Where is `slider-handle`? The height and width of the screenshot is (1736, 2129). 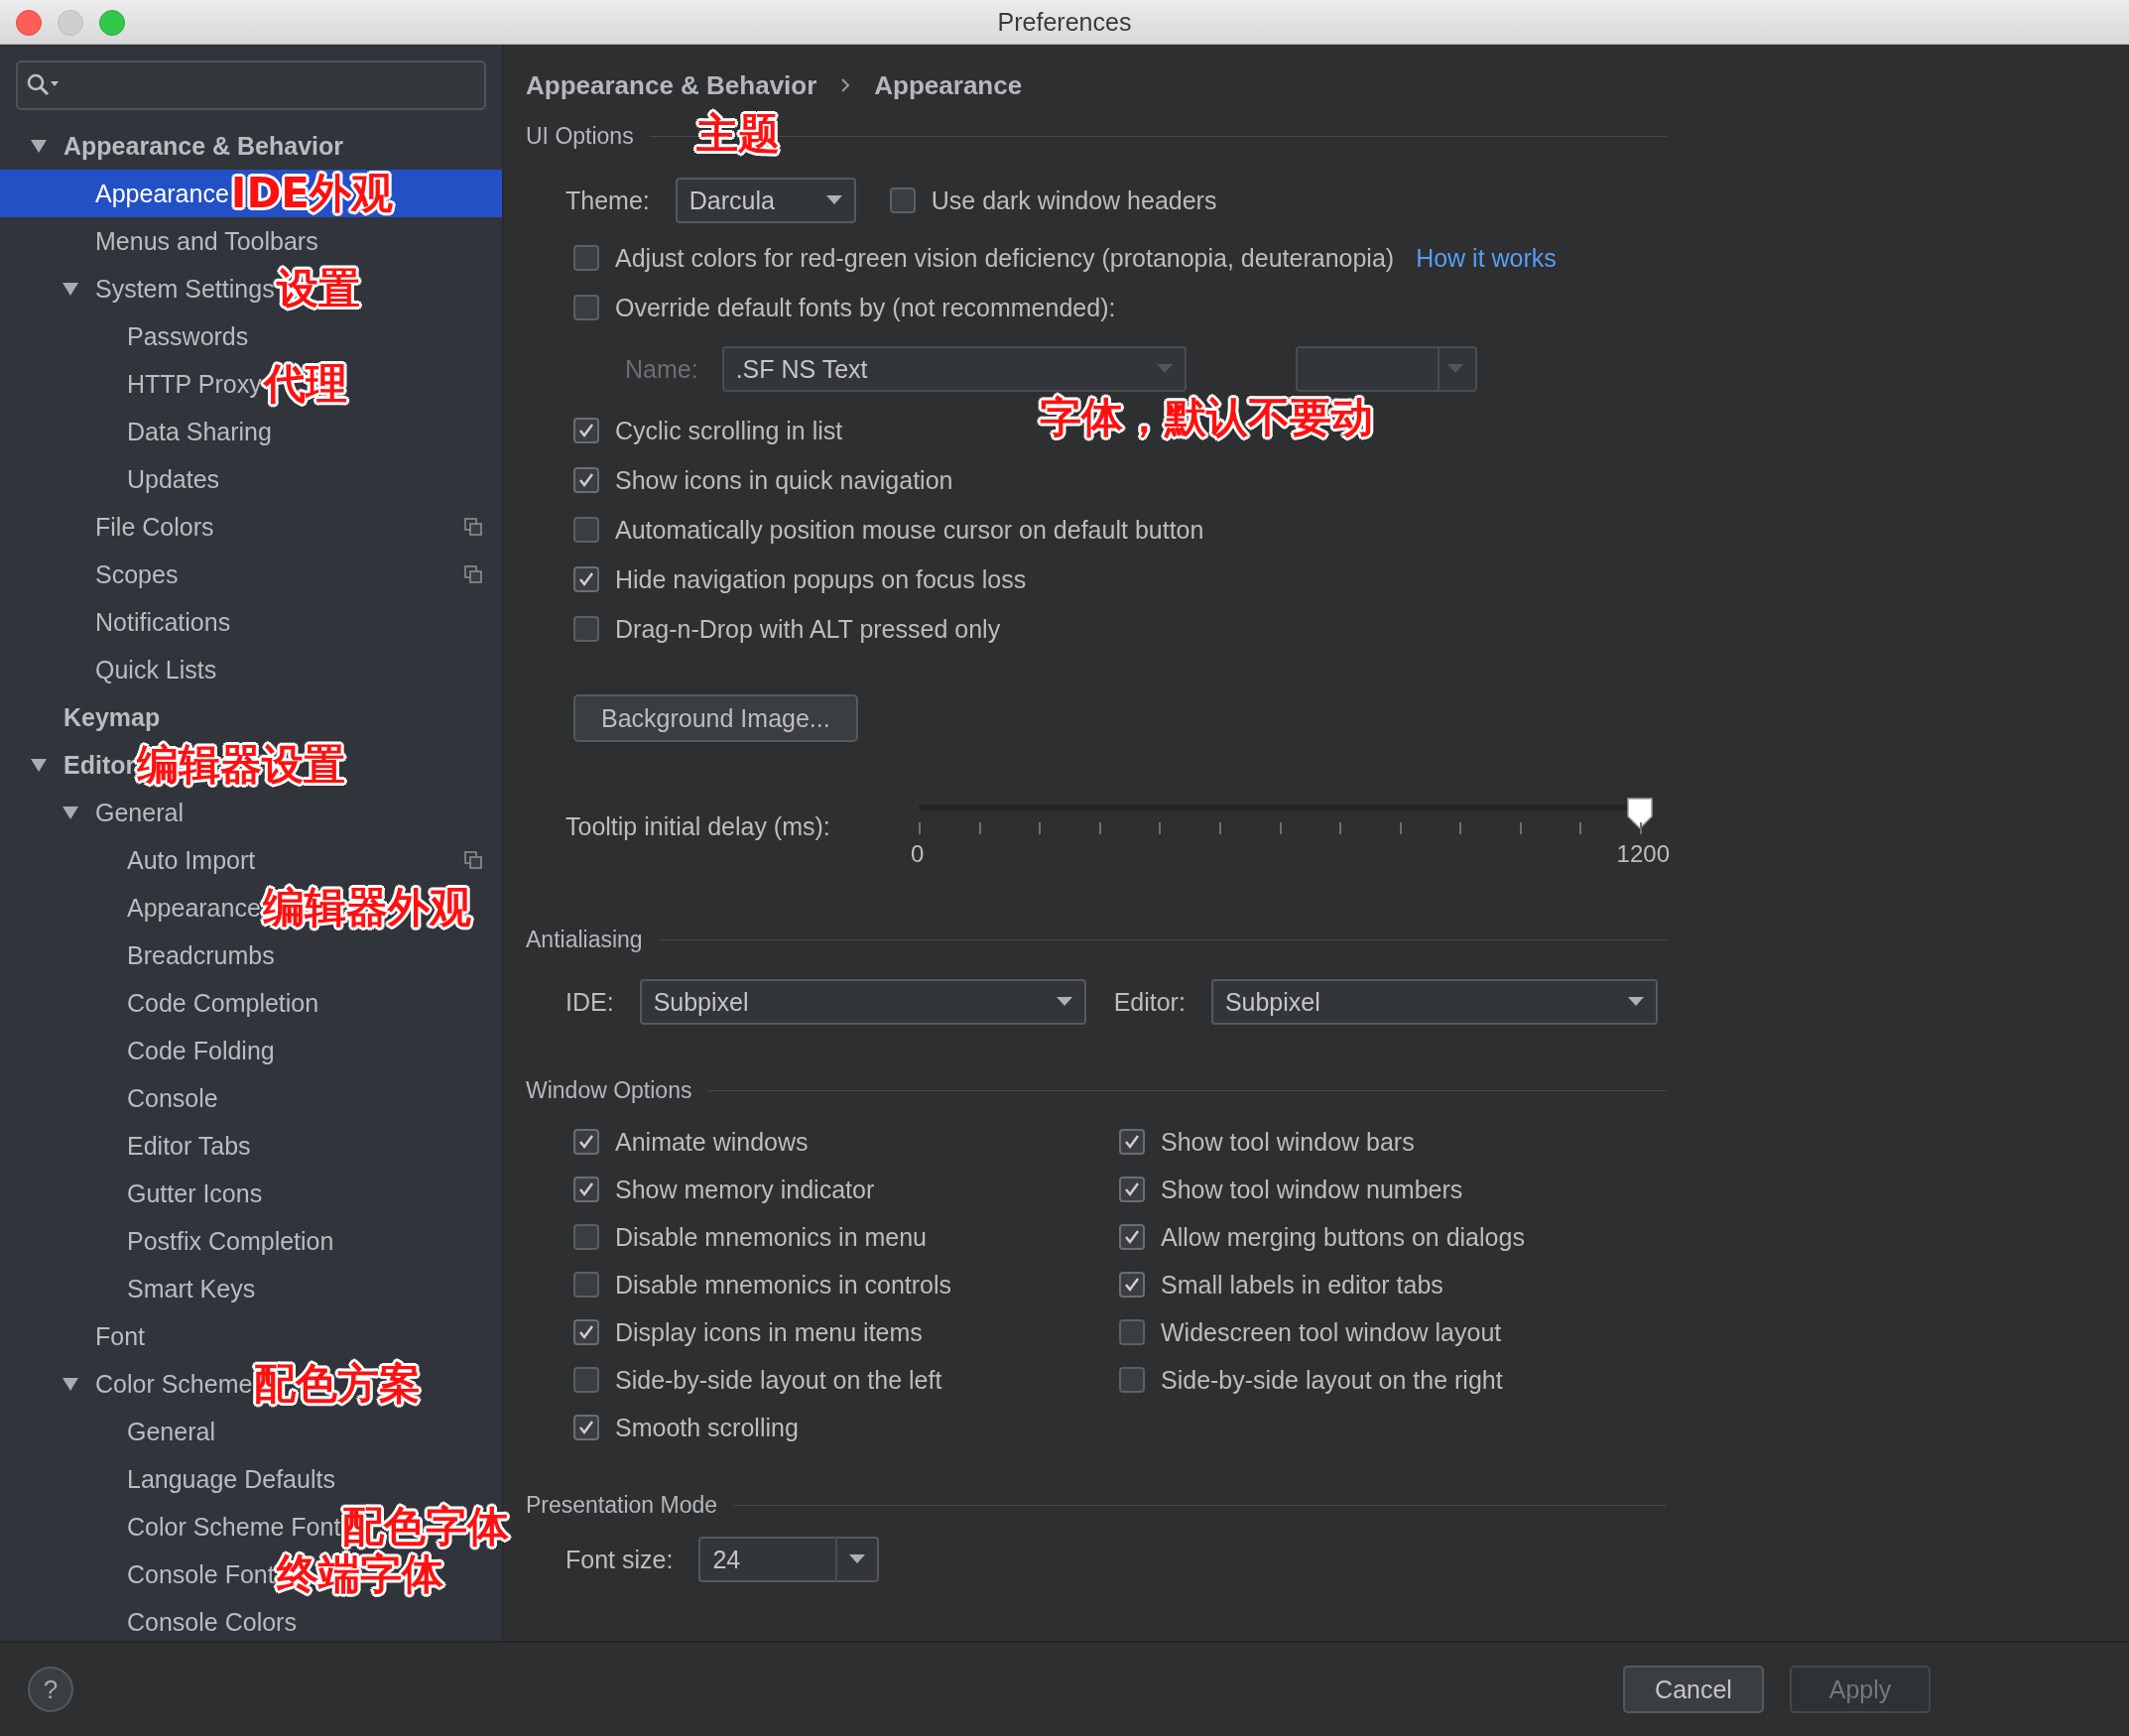
slider-handle is located at coordinates (1640, 813).